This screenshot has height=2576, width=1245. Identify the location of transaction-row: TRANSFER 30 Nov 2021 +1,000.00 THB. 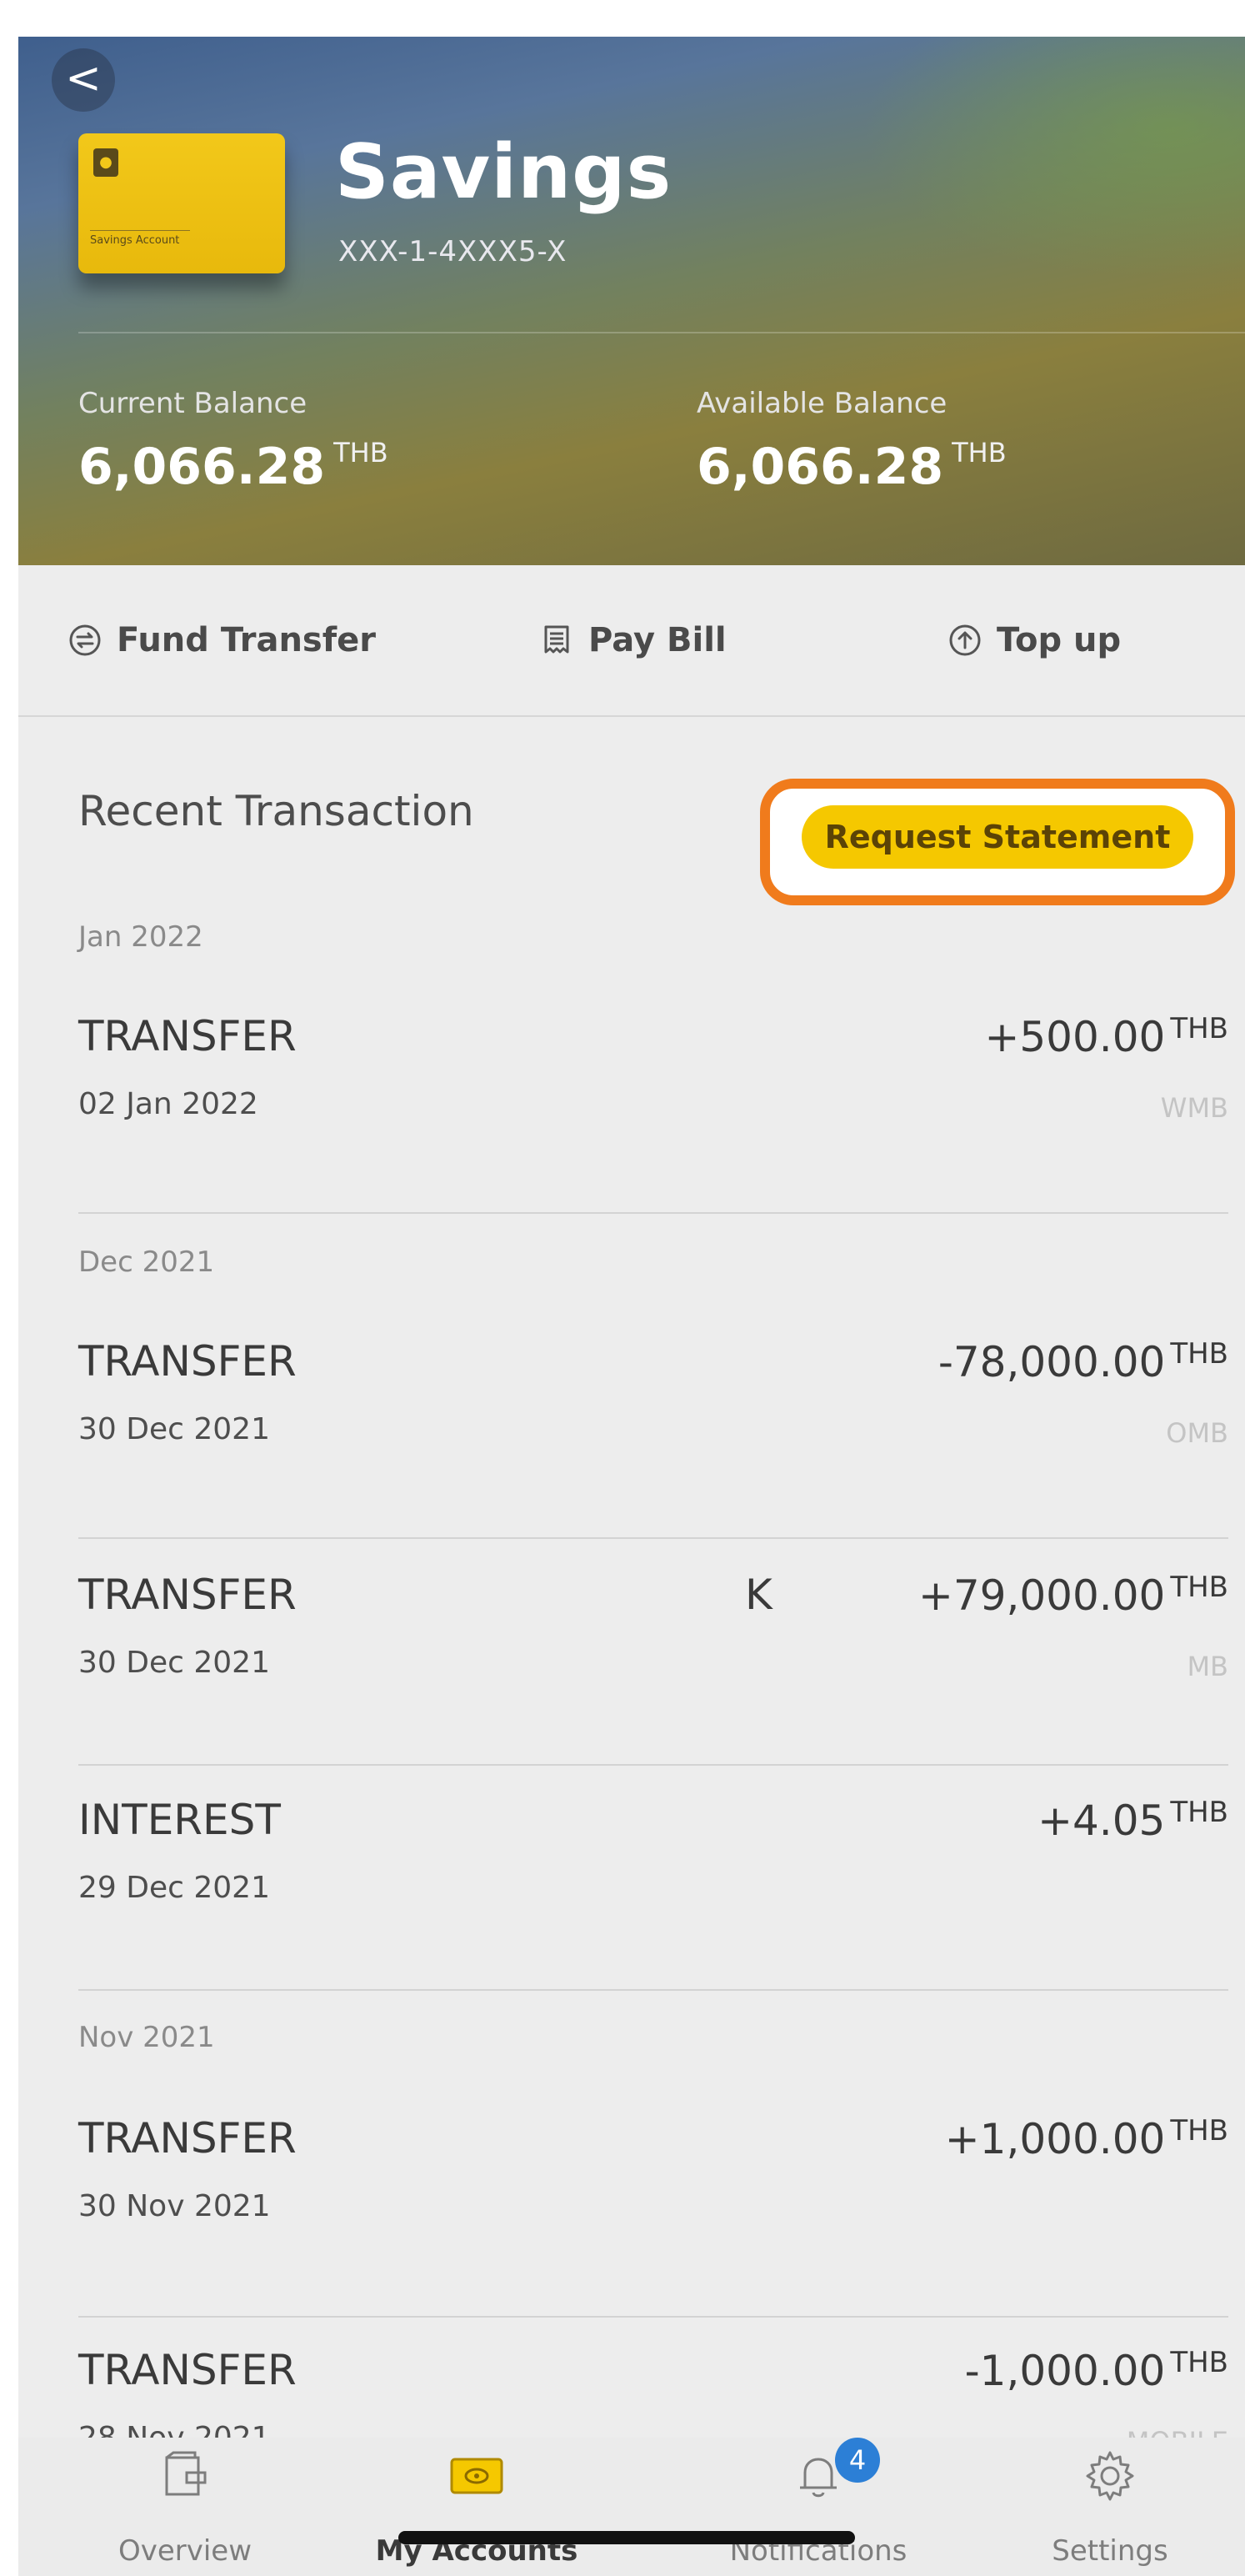
(653, 2222).